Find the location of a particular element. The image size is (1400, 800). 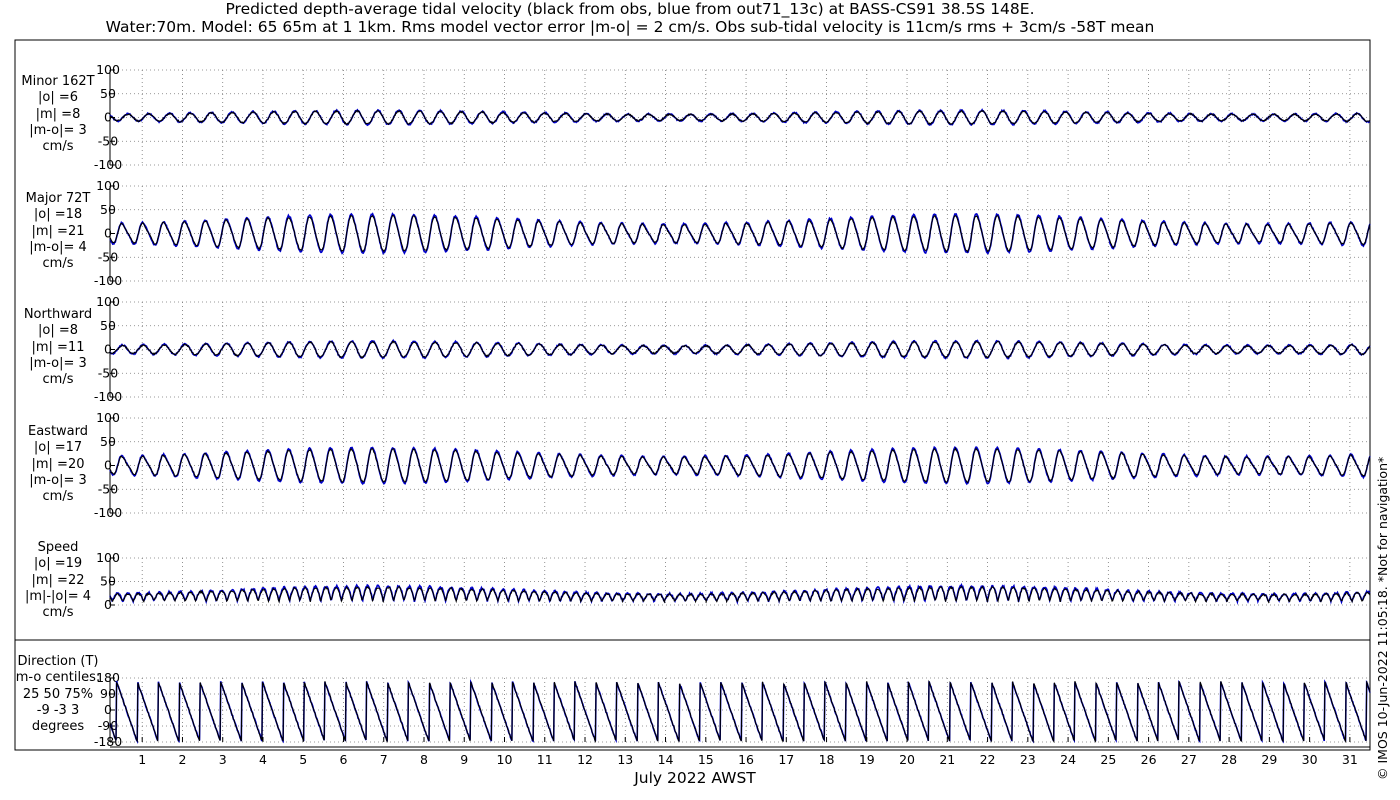

x-tick-label: 14 is located at coordinates (666, 759).